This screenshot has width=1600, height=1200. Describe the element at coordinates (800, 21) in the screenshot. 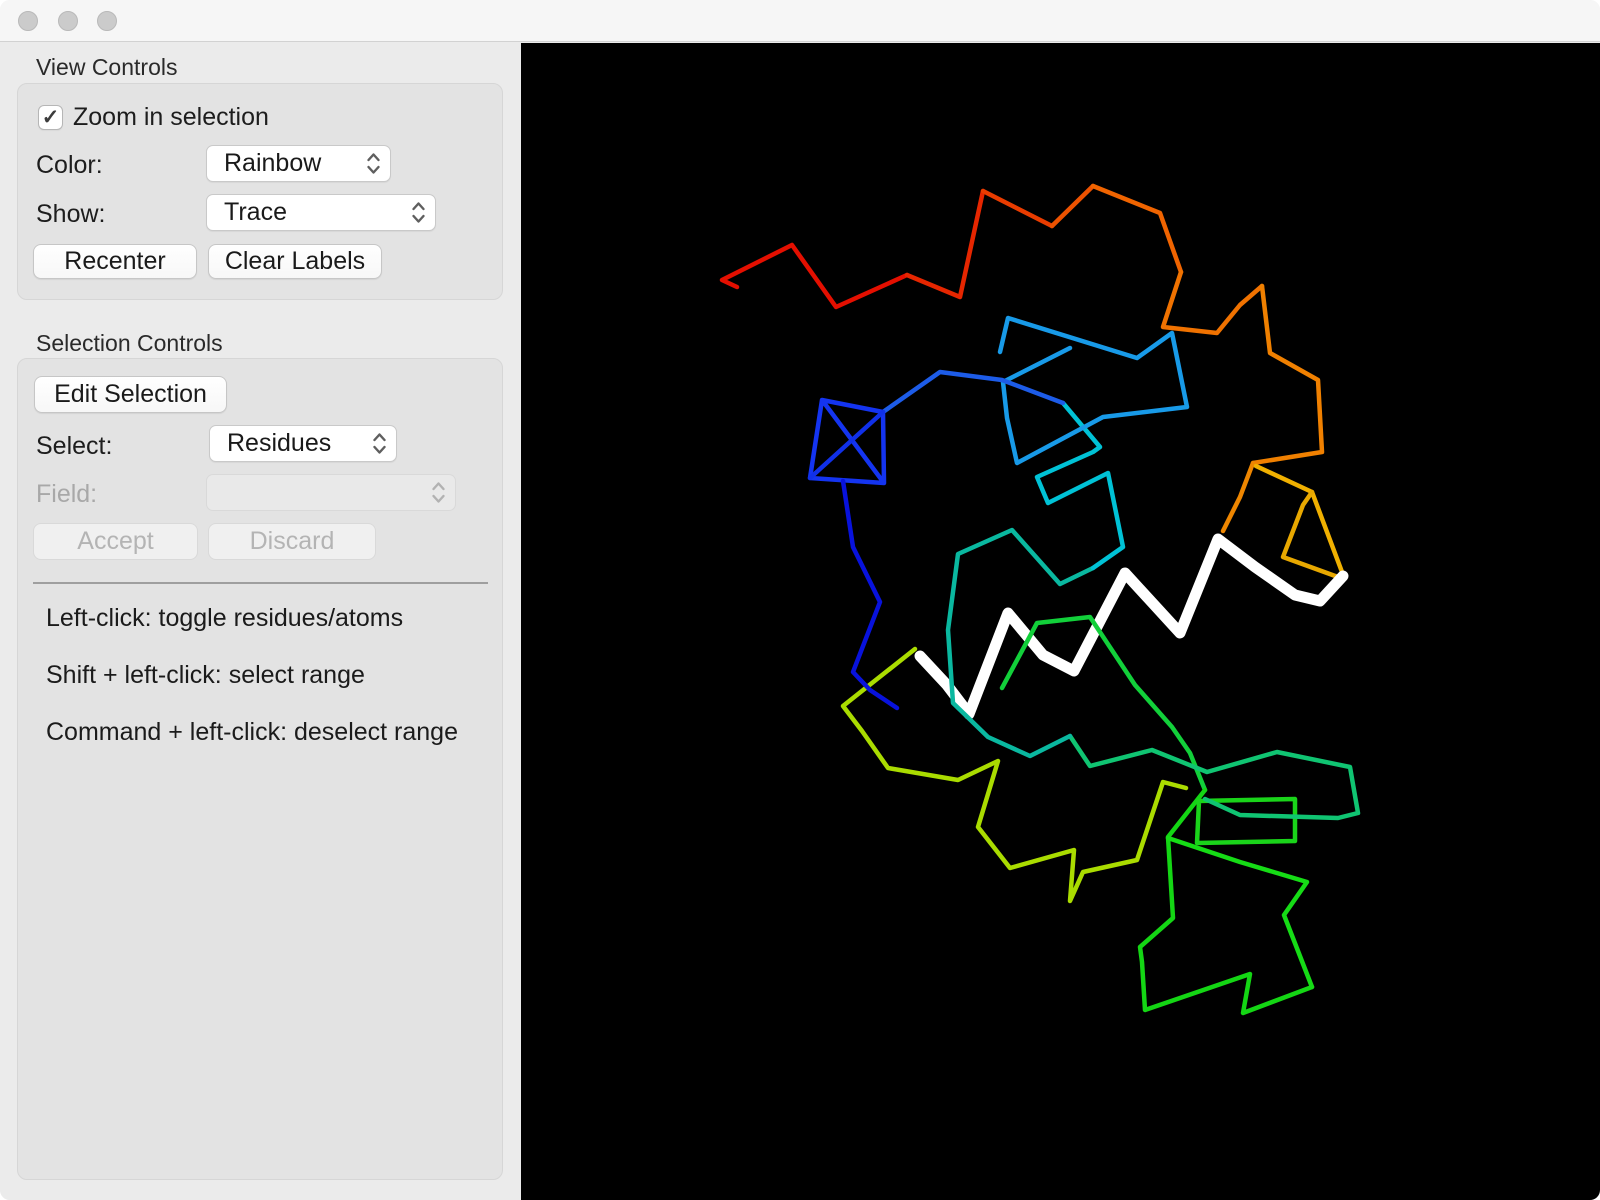

I see `title-bar` at that location.